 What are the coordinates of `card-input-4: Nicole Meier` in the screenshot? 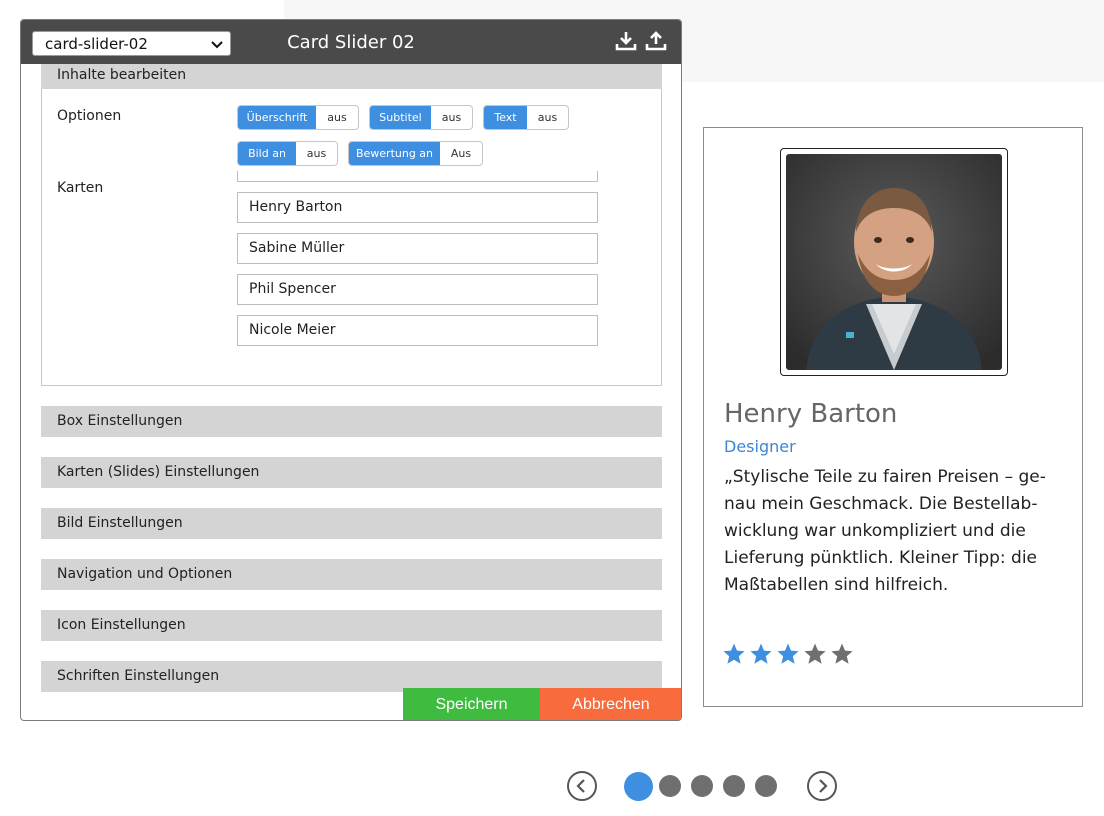 It's located at (417, 330).